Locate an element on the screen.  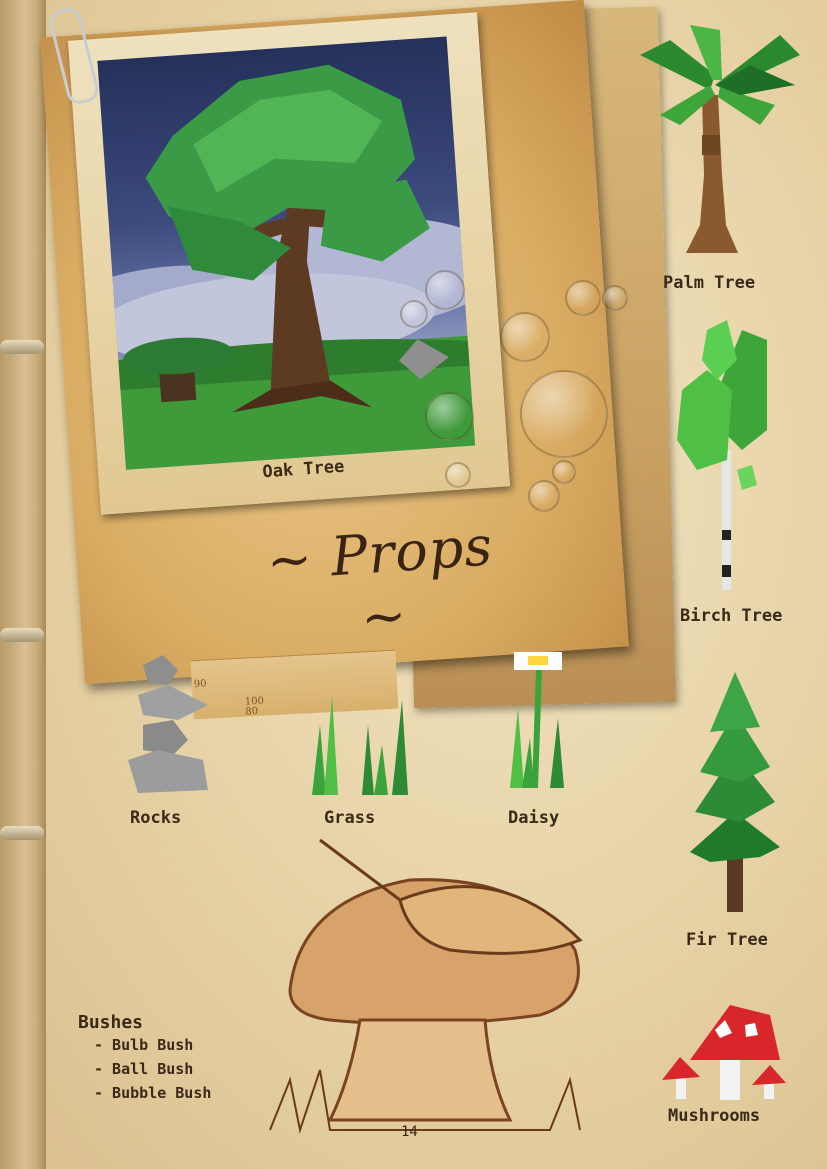
birch-tree-icon is located at coordinates (722, 455).